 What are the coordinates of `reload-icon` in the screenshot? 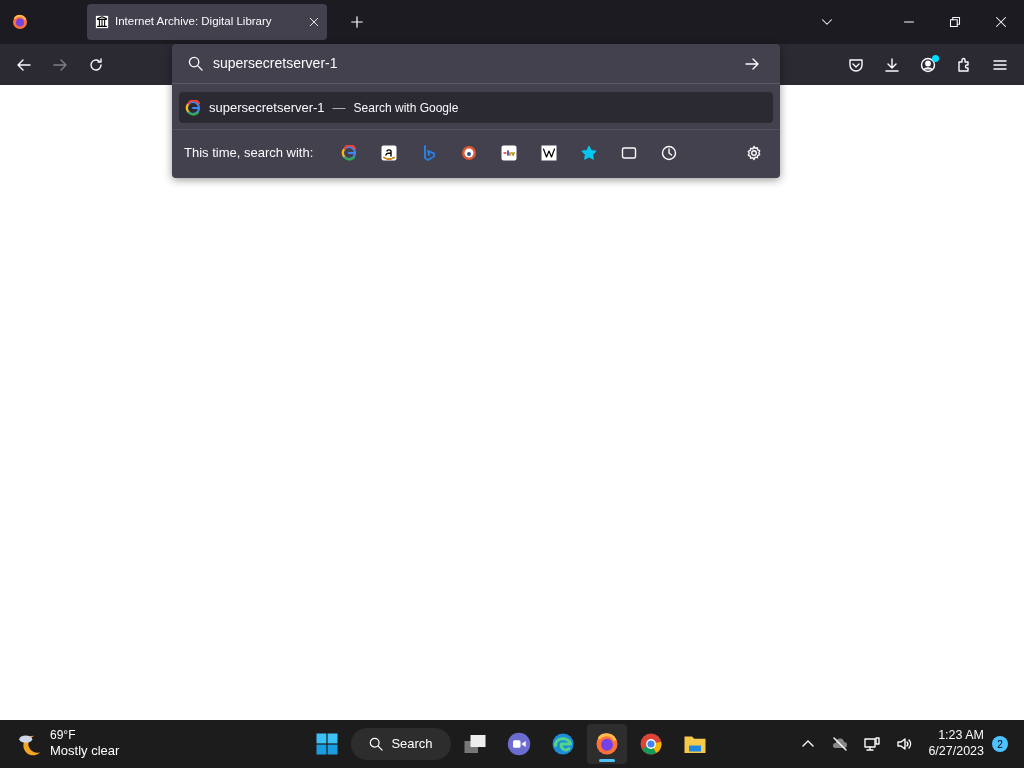 It's located at (96, 64).